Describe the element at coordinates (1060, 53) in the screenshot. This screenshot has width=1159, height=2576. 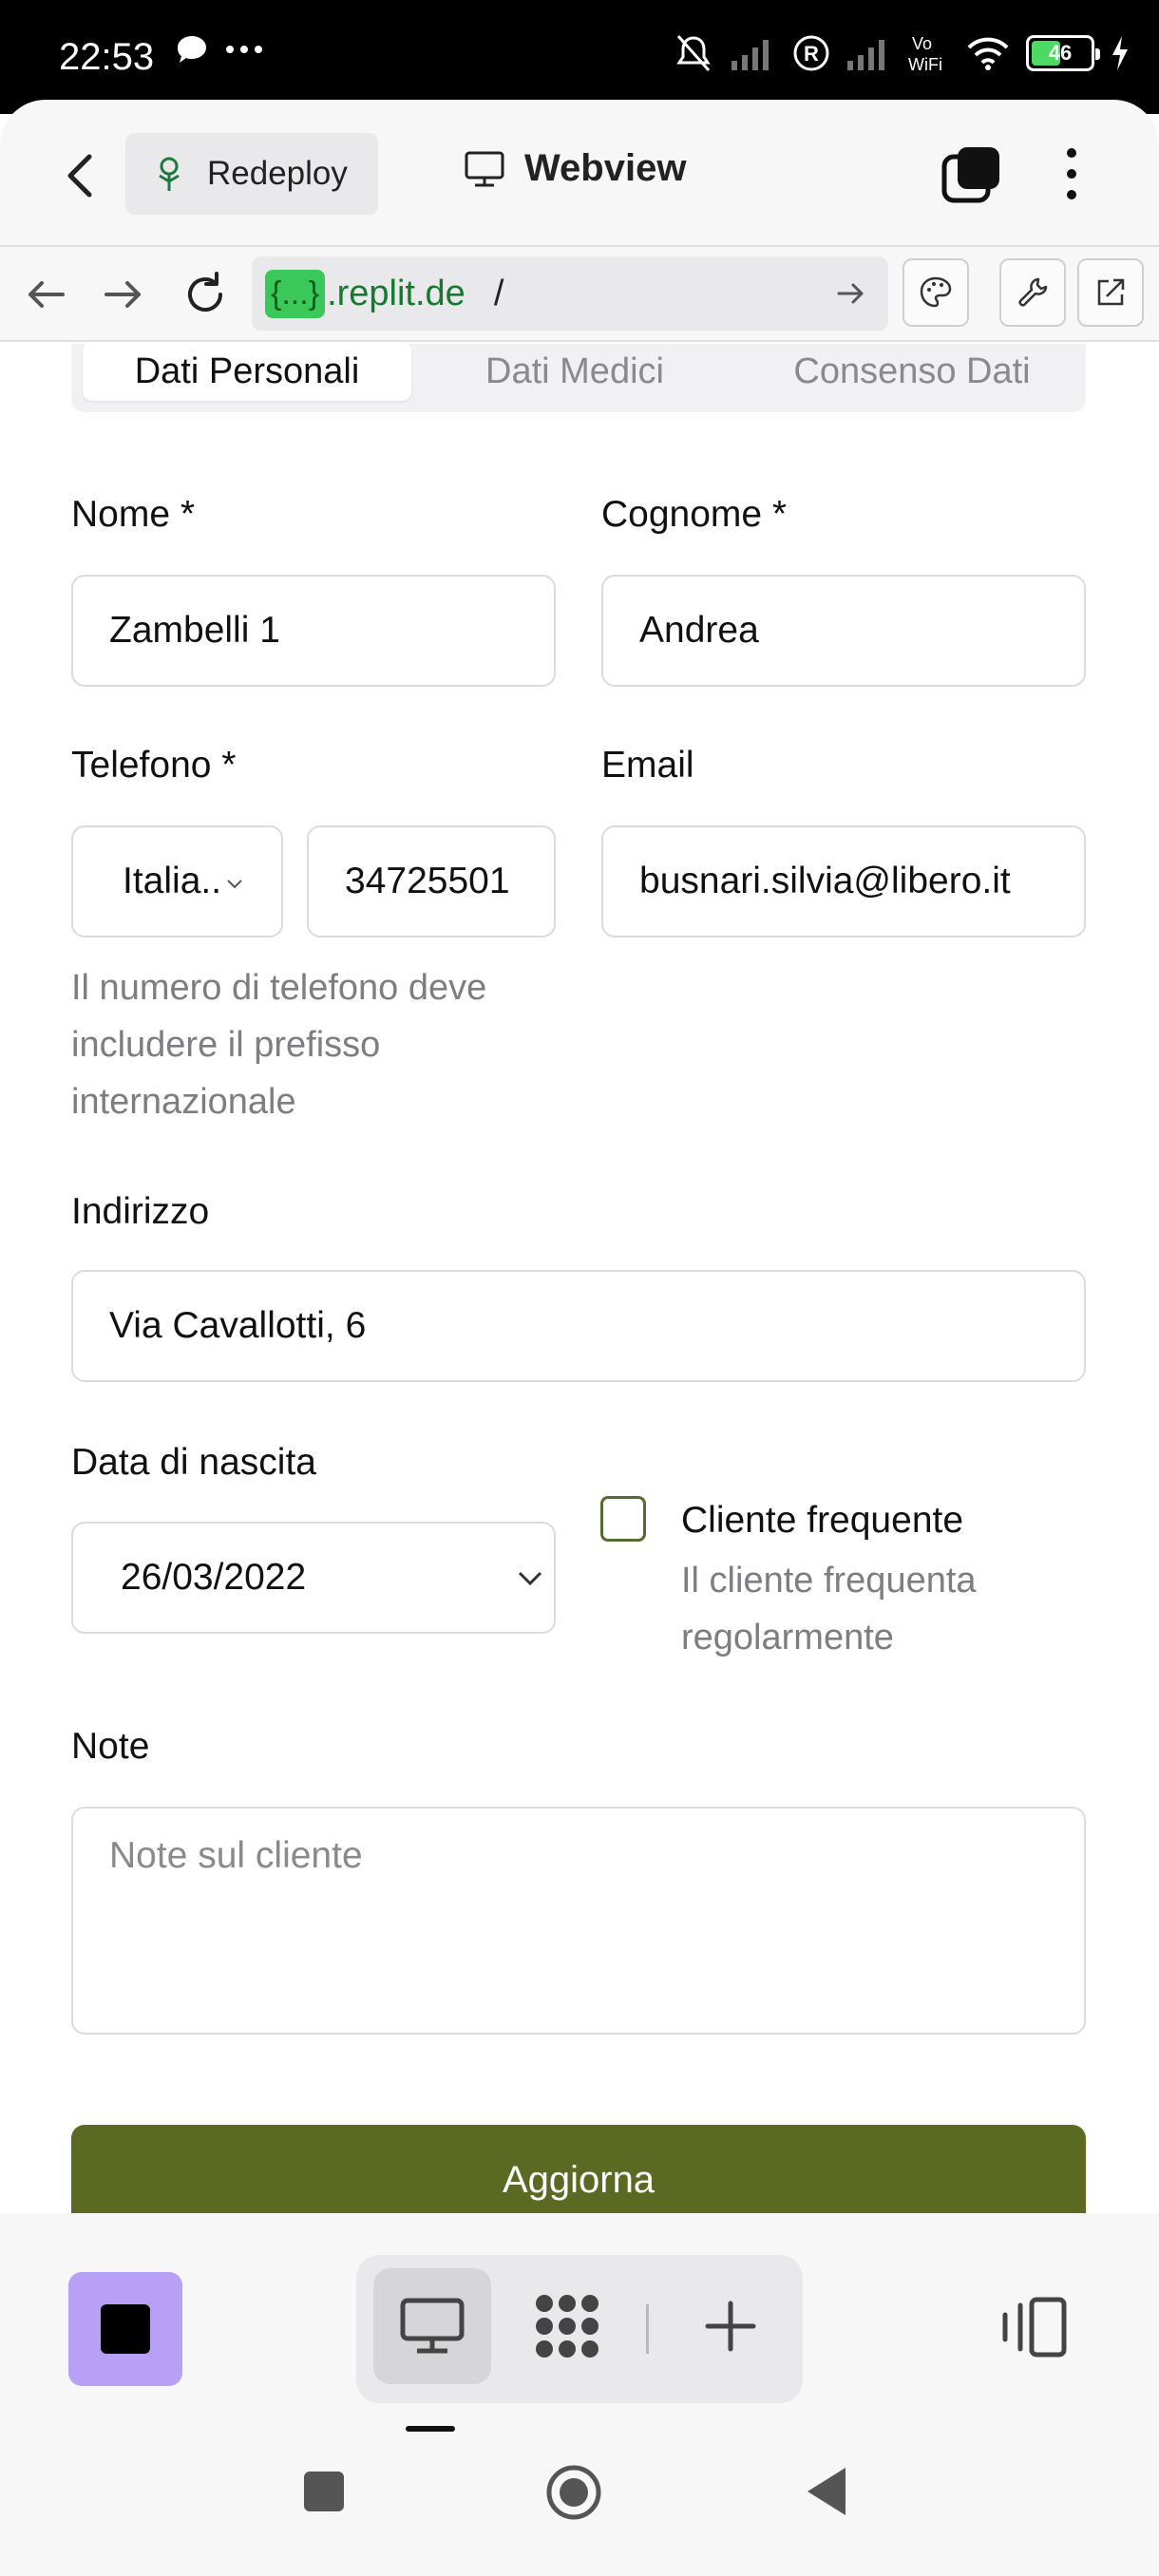
I see `battery-level: 46` at that location.